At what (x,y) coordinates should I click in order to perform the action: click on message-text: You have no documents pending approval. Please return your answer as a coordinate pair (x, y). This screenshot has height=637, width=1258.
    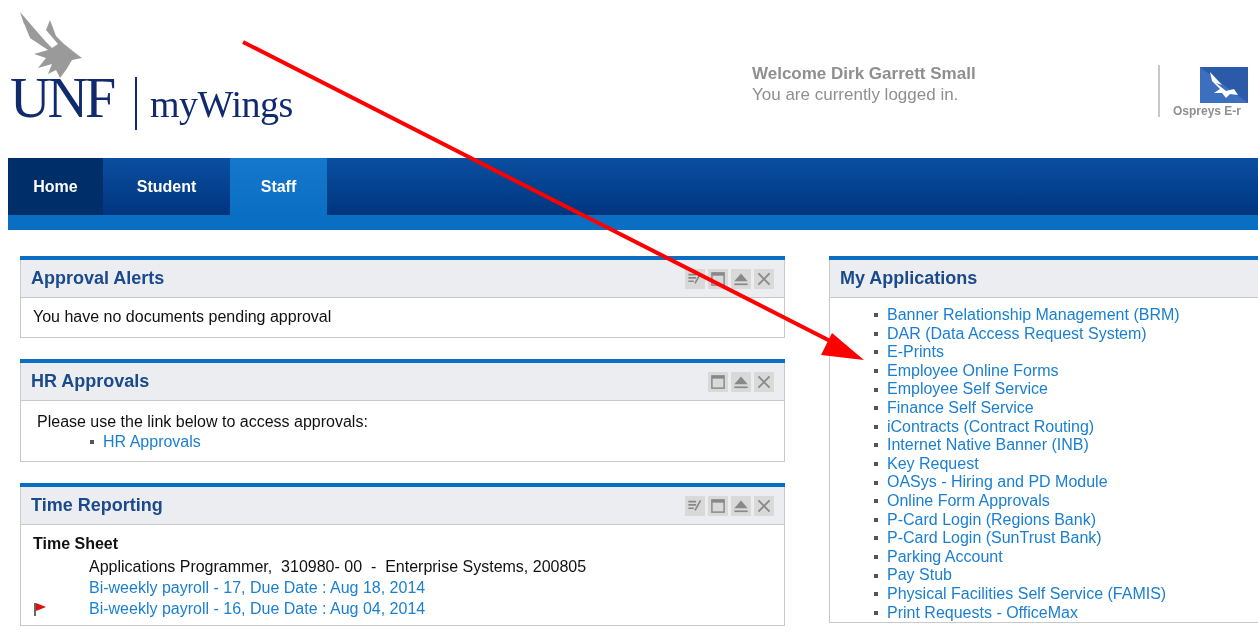
    Looking at the image, I should click on (183, 317).